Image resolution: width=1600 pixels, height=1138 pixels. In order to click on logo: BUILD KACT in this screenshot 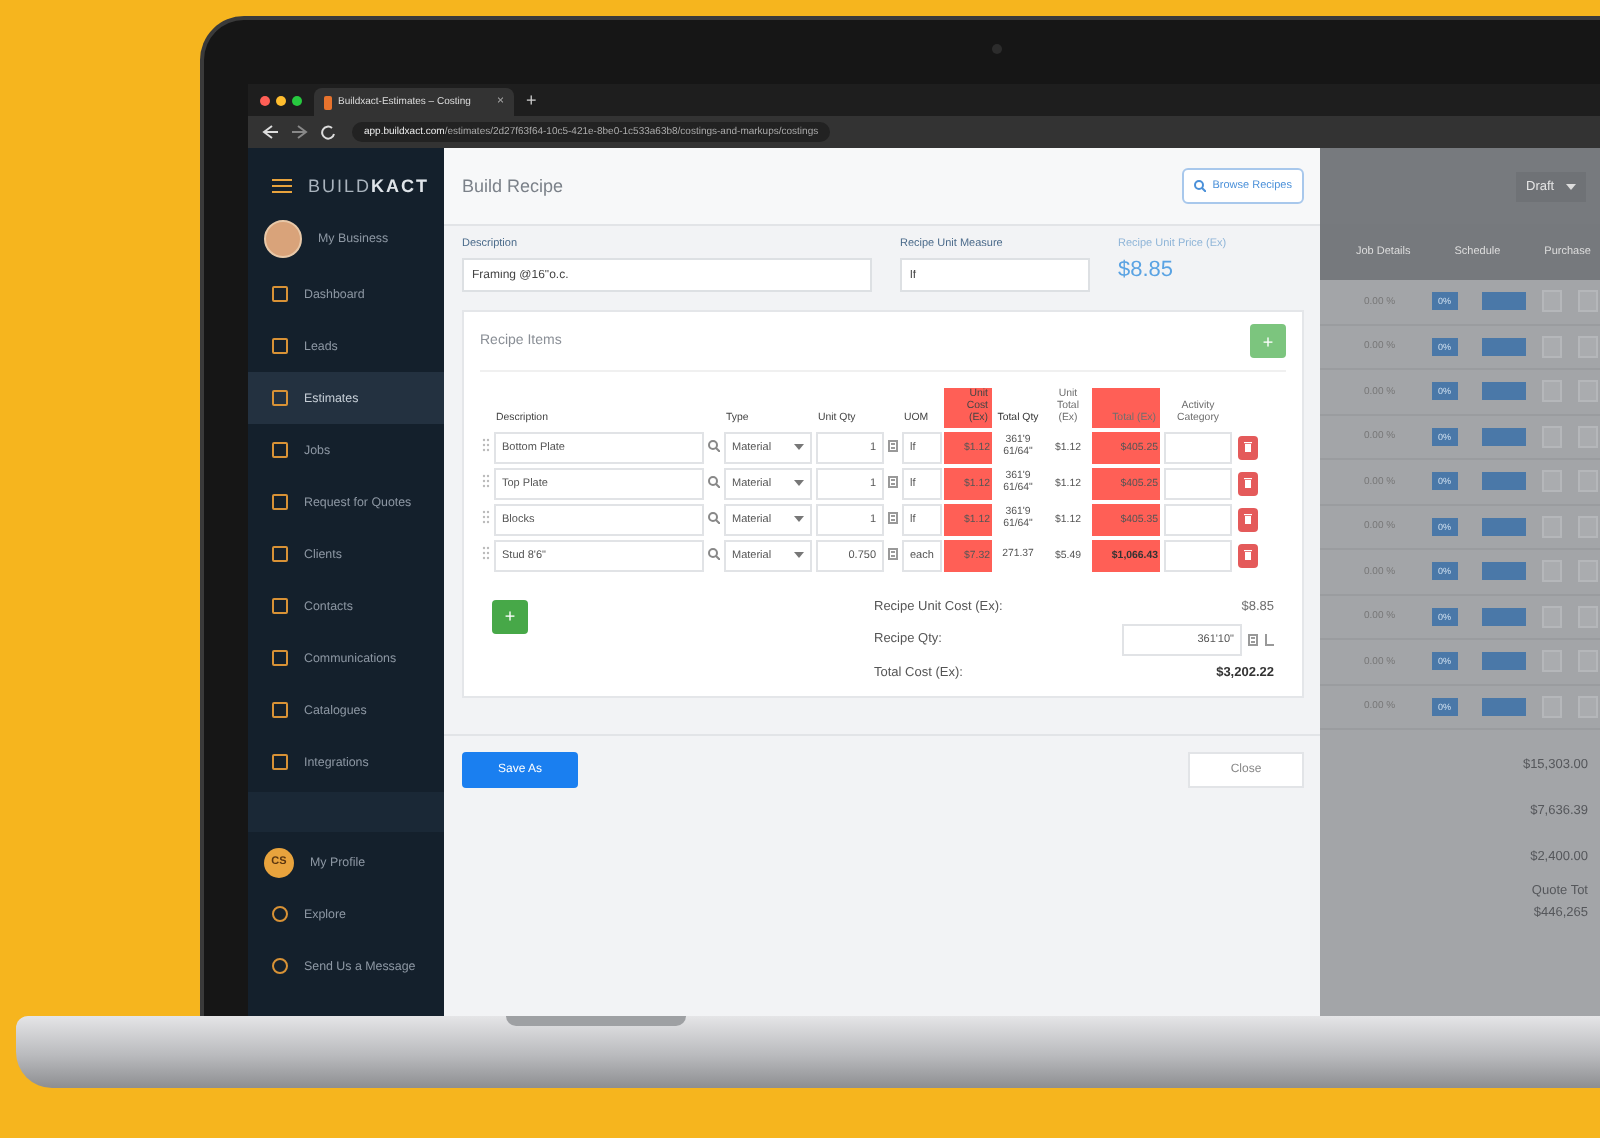, I will do `click(369, 186)`.